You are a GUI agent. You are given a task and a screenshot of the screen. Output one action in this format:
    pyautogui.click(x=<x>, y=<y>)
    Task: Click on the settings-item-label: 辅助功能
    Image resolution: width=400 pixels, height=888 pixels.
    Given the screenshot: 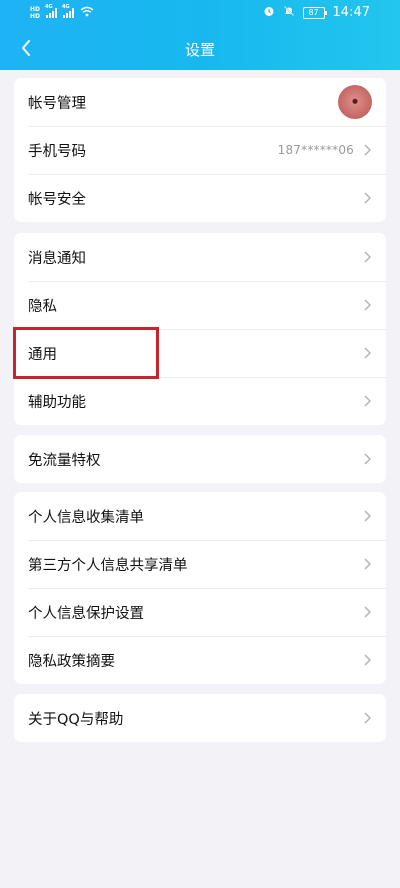 What is the action you would take?
    pyautogui.click(x=57, y=402)
    